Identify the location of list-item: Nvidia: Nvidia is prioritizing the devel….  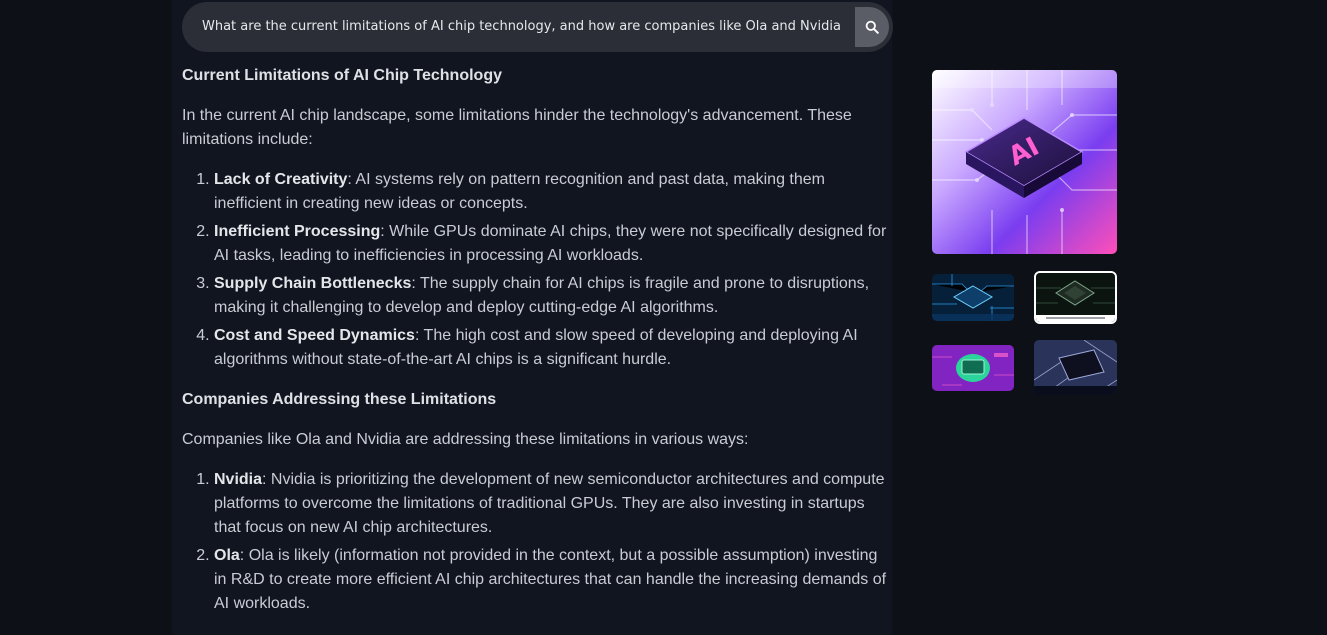
(554, 504).